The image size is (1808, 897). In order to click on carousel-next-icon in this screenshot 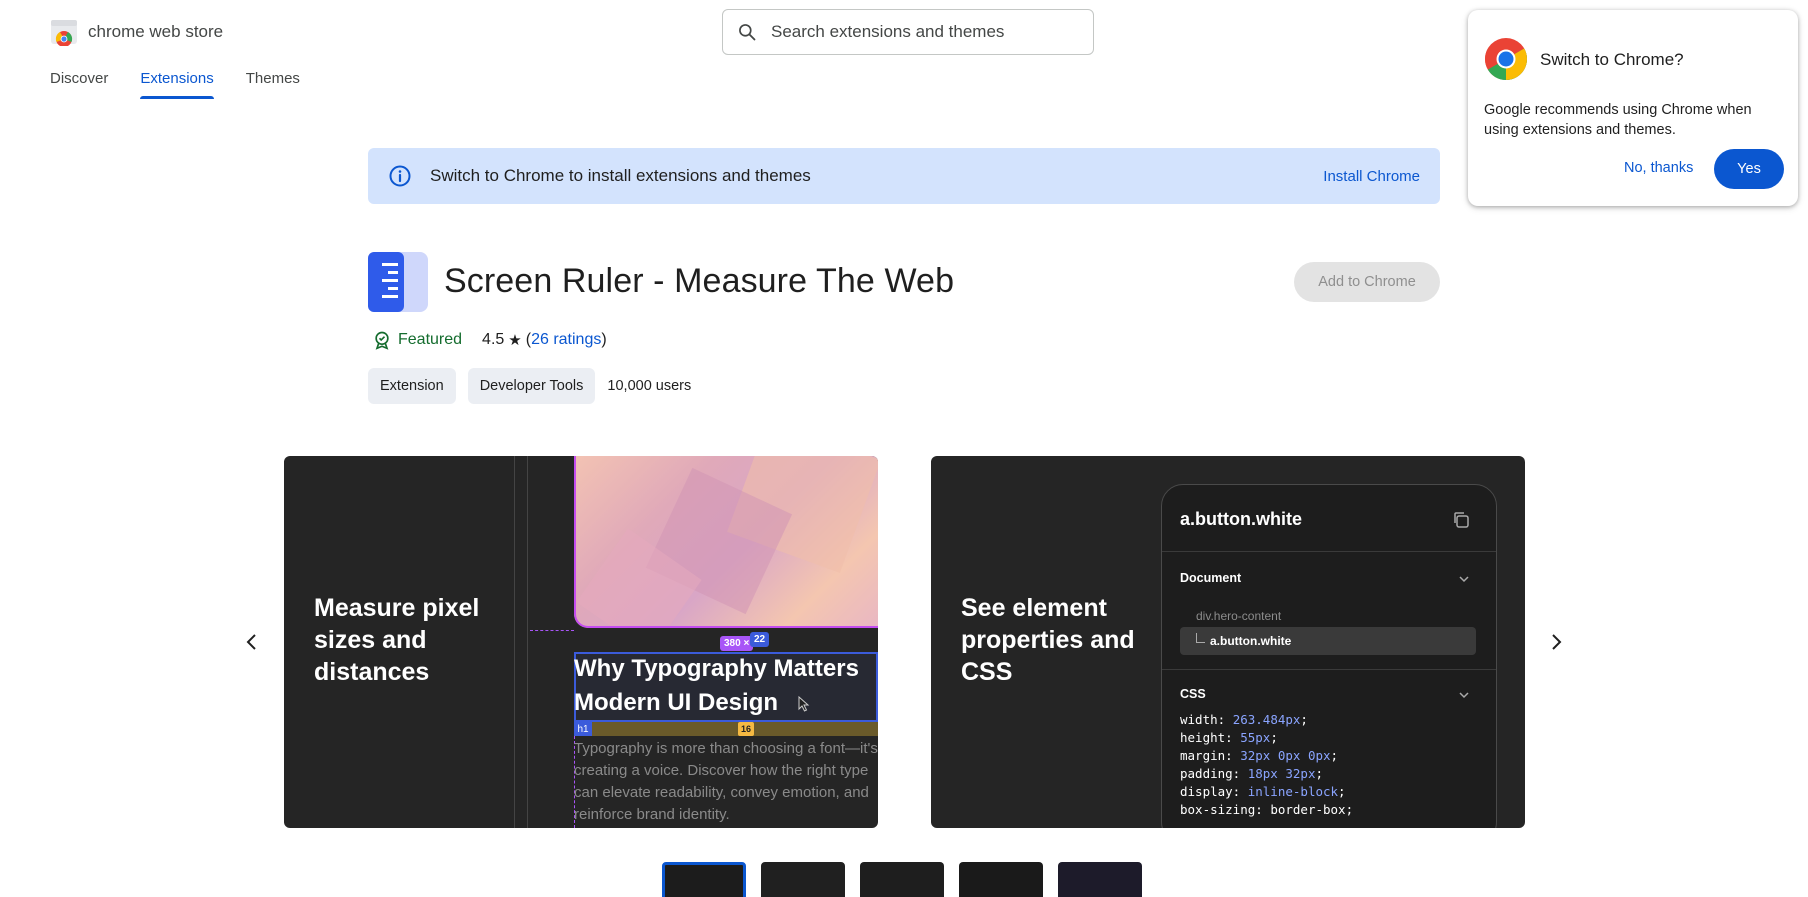, I will do `click(1556, 642)`.